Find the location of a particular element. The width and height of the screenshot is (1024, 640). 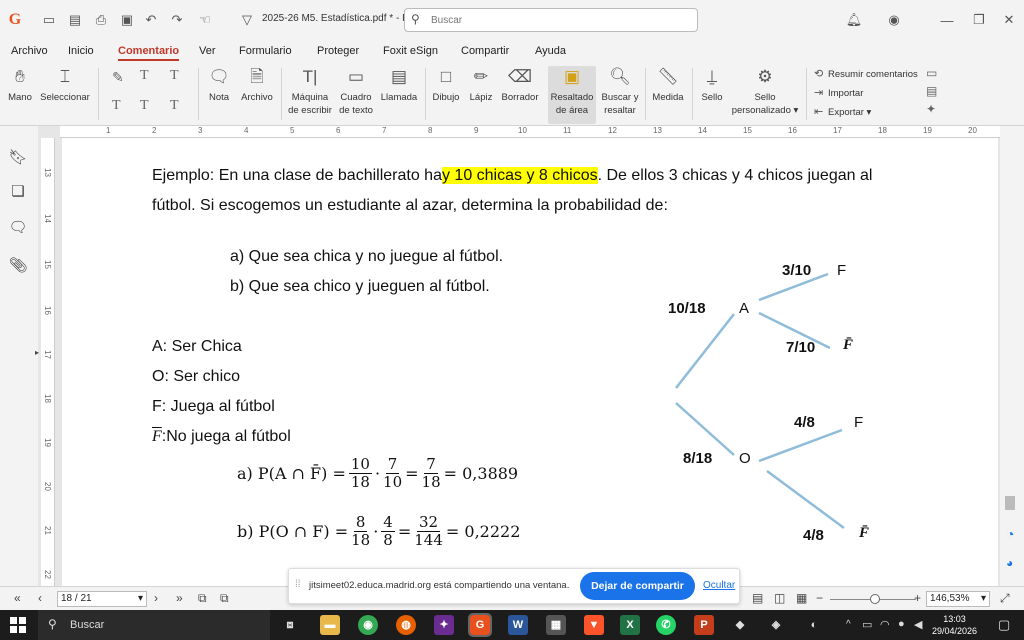

comments-icon: 🗨︎ is located at coordinates (18, 228).